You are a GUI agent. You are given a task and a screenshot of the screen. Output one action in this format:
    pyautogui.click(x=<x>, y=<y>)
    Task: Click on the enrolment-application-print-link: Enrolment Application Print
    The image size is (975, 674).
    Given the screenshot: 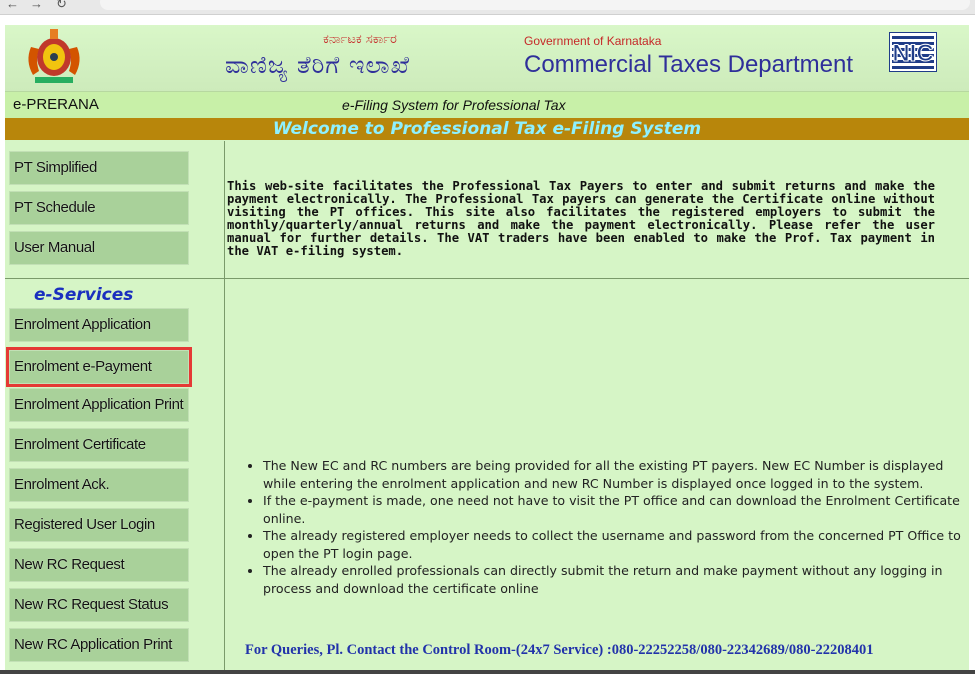 What is the action you would take?
    pyautogui.click(x=99, y=405)
    